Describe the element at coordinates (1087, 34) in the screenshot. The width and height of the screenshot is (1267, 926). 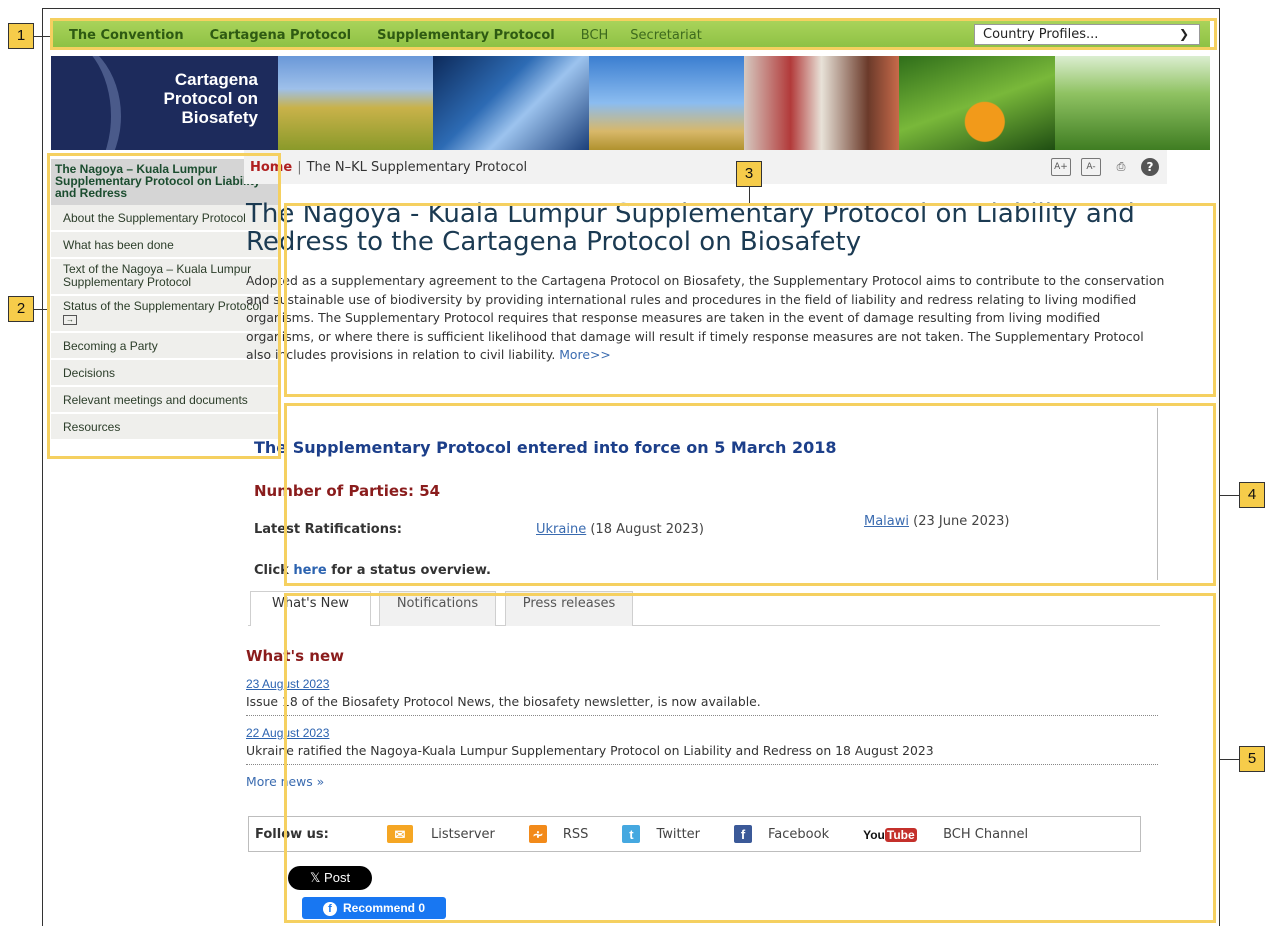
I see `country-profiles-select: Country Profiles... ❯` at that location.